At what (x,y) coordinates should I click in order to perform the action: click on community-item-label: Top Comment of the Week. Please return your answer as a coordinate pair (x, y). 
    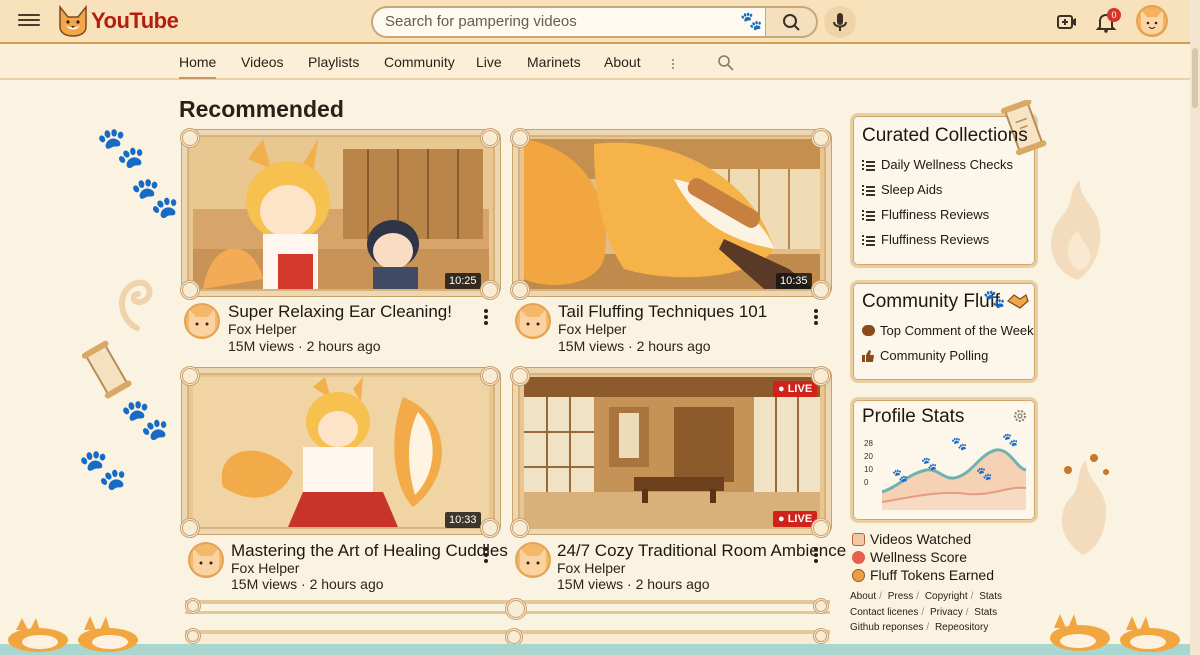
    Looking at the image, I should click on (957, 330).